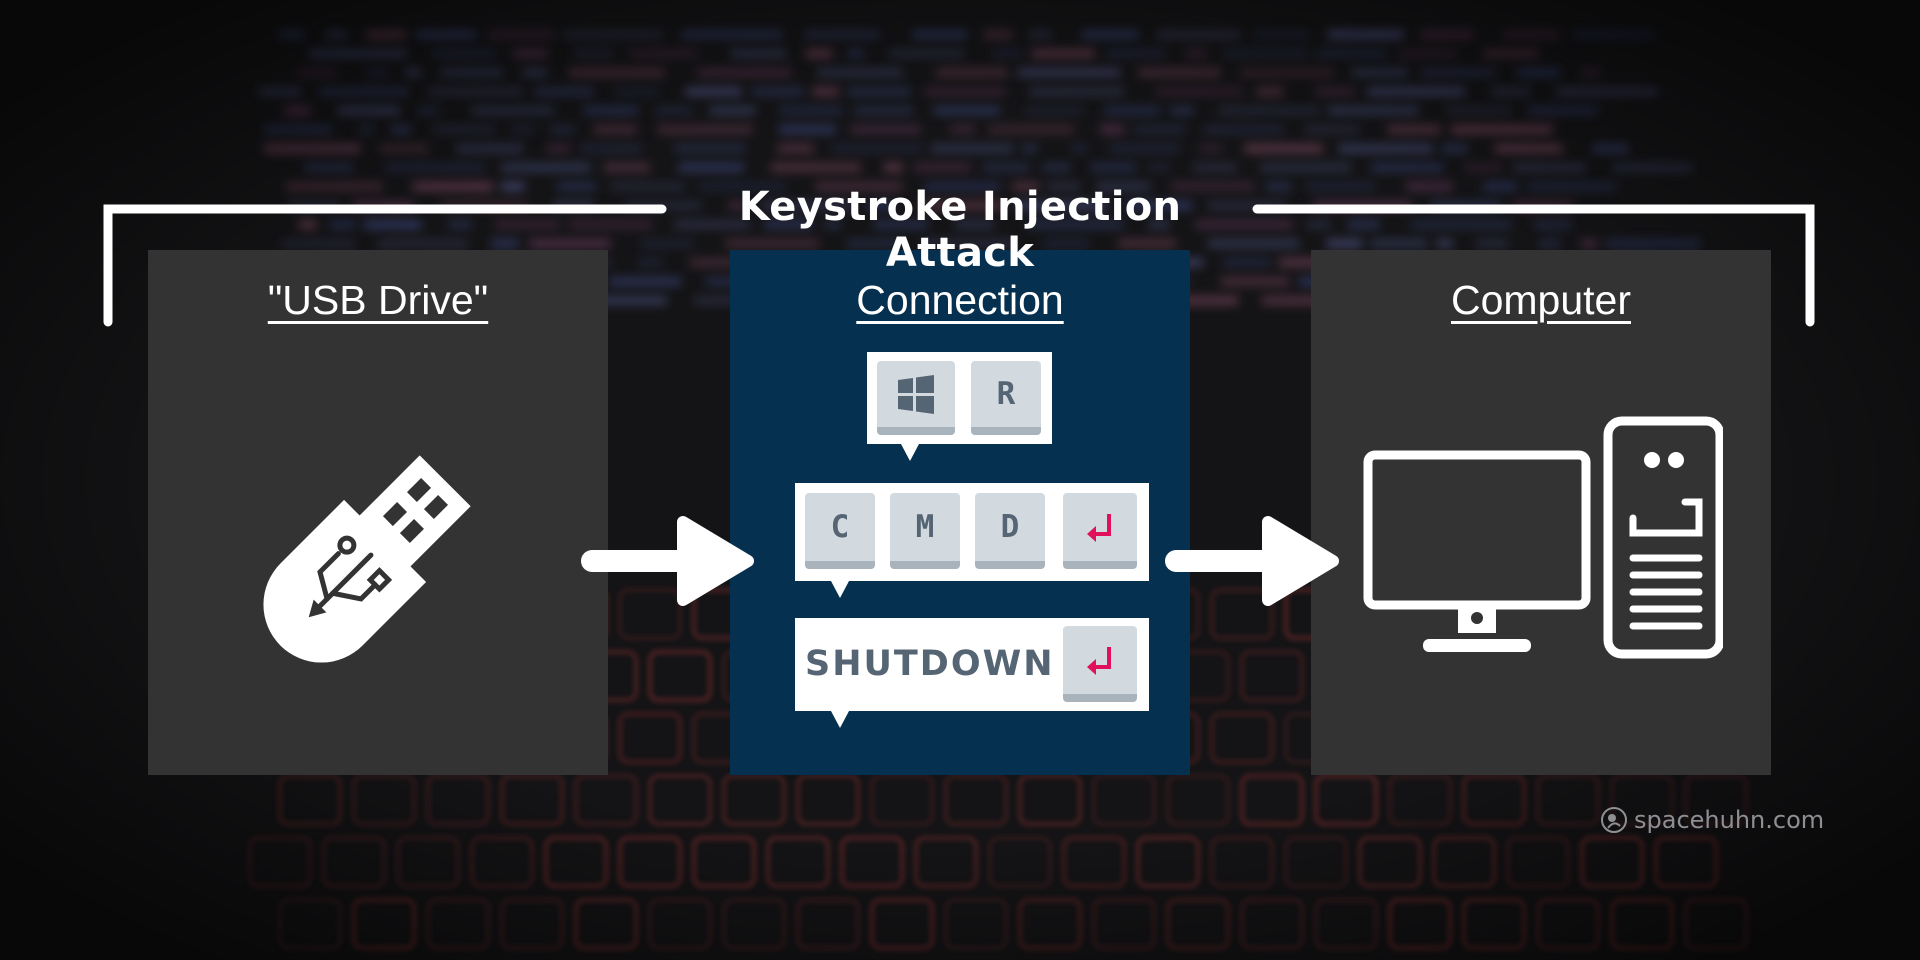 The width and height of the screenshot is (1920, 960). Describe the element at coordinates (1006, 398) in the screenshot. I see `key-r: R` at that location.